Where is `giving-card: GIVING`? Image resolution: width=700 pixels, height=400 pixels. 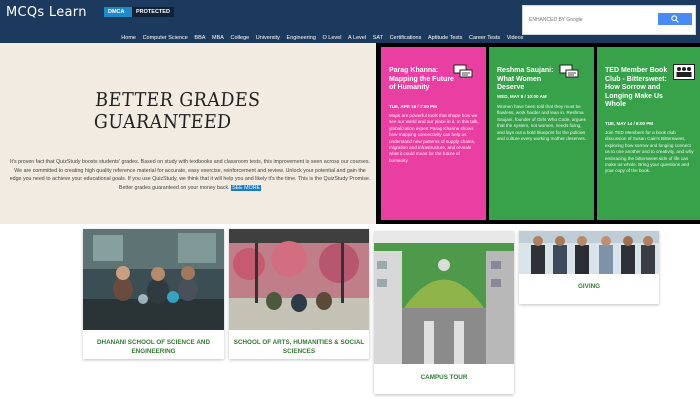 giving-card: GIVING is located at coordinates (589, 267).